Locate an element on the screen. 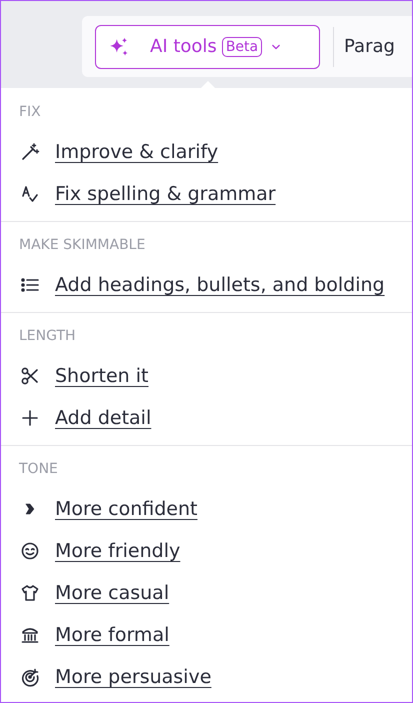 The width and height of the screenshot is (413, 703). section-heading: FIX is located at coordinates (30, 112).